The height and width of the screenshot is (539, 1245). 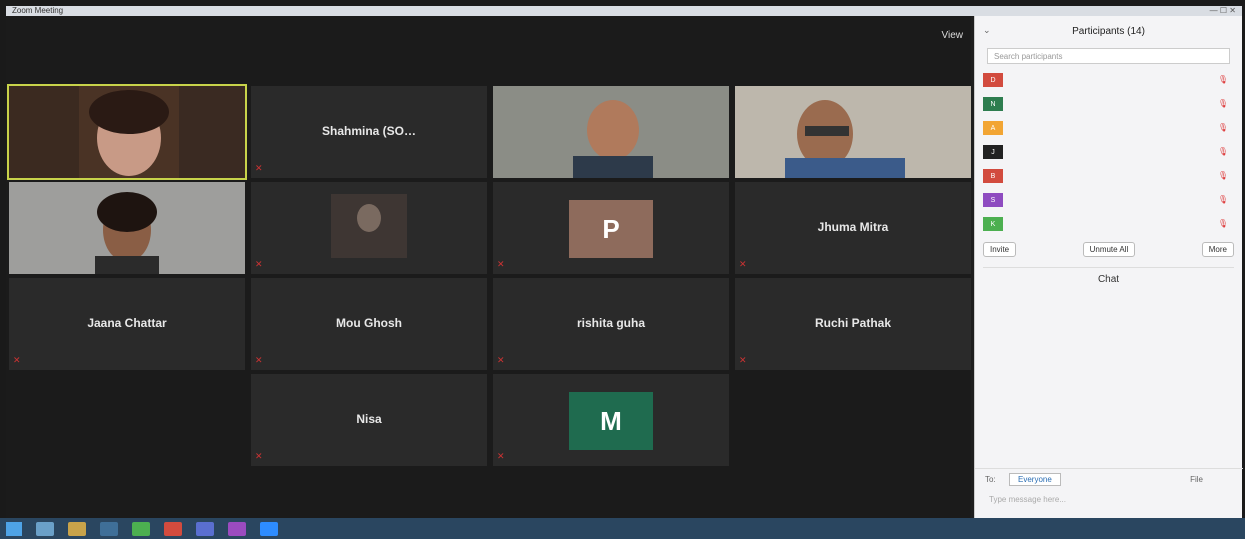 I want to click on participant-name: rishita guha, so click(x=610, y=323).